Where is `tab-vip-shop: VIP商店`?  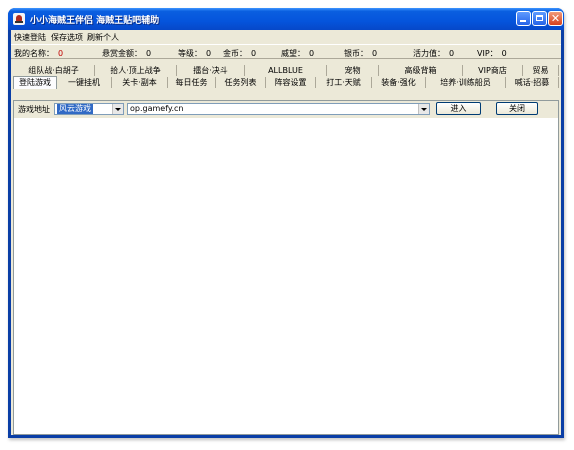 tab-vip-shop: VIP商店 is located at coordinates (493, 70).